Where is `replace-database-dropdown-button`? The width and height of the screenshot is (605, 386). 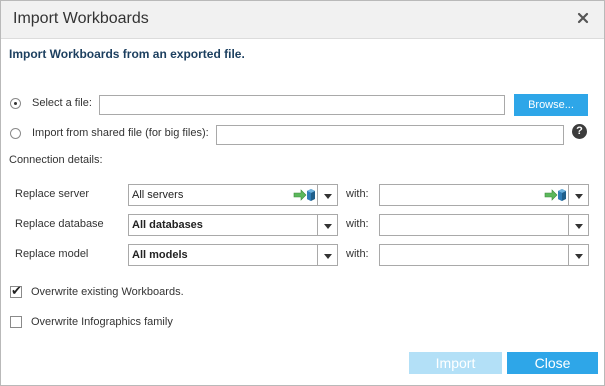
replace-database-dropdown-button is located at coordinates (327, 225).